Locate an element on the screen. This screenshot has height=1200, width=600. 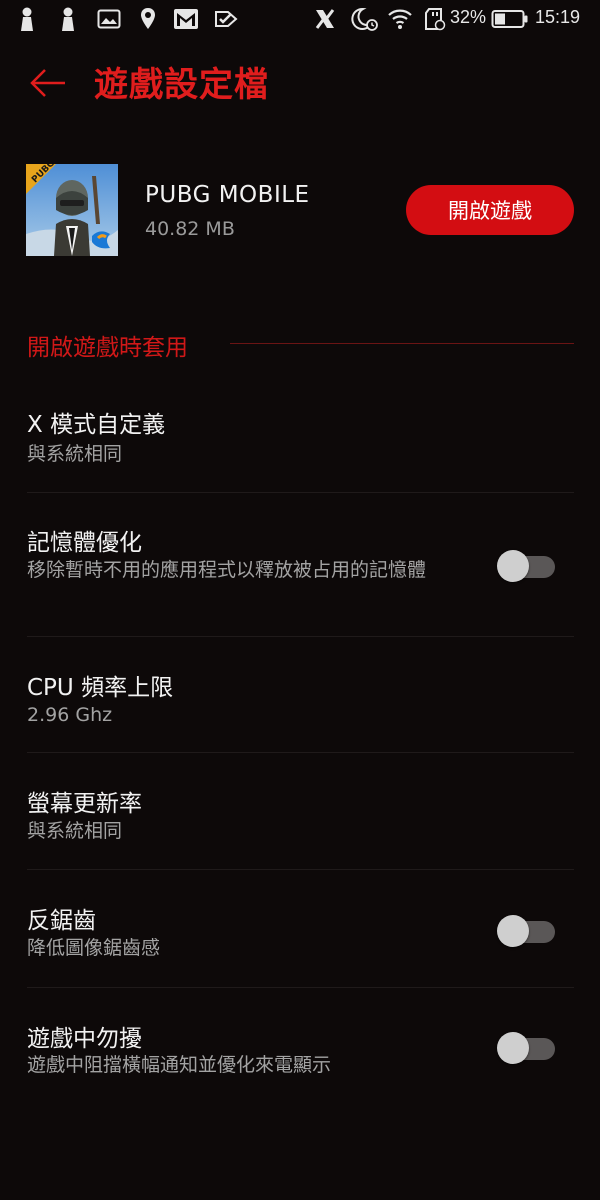
status-time: 15:19 is located at coordinates (558, 17).